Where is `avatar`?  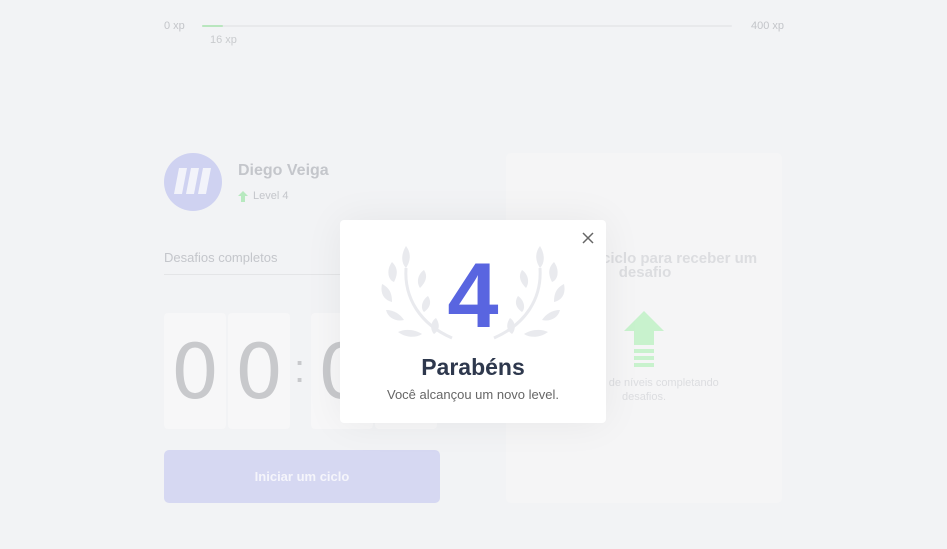 avatar is located at coordinates (193, 182).